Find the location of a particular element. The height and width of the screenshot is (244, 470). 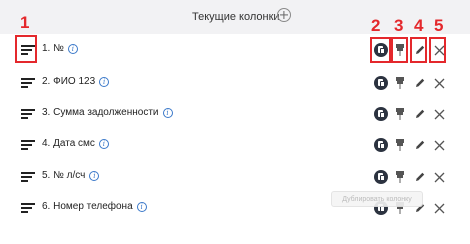

annotation-number-2: 2 is located at coordinates (376, 25).